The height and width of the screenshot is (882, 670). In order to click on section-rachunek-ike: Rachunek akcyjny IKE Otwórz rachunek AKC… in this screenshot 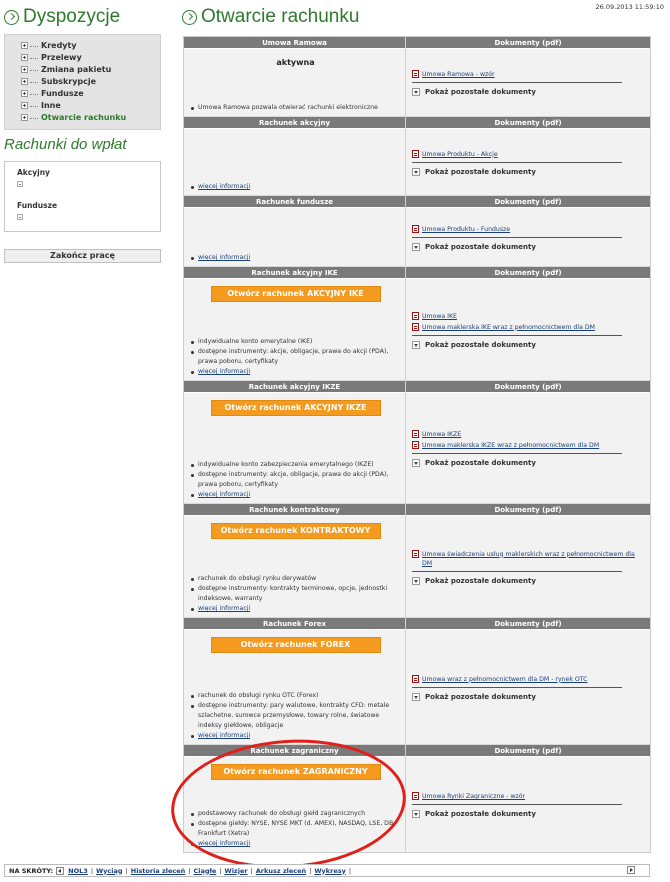, I will do `click(417, 324)`.